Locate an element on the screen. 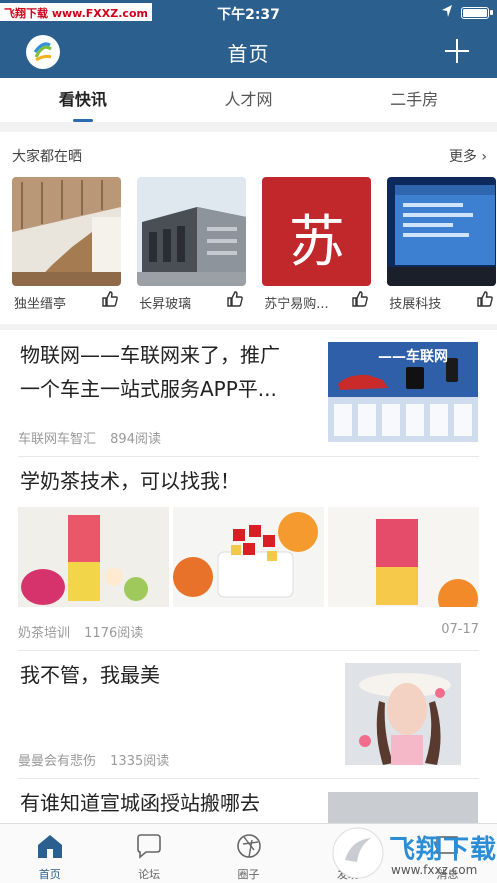 The width and height of the screenshot is (497, 883). article-title-line: 有谁知道宣城函授站搬哪去 is located at coordinates (140, 803).